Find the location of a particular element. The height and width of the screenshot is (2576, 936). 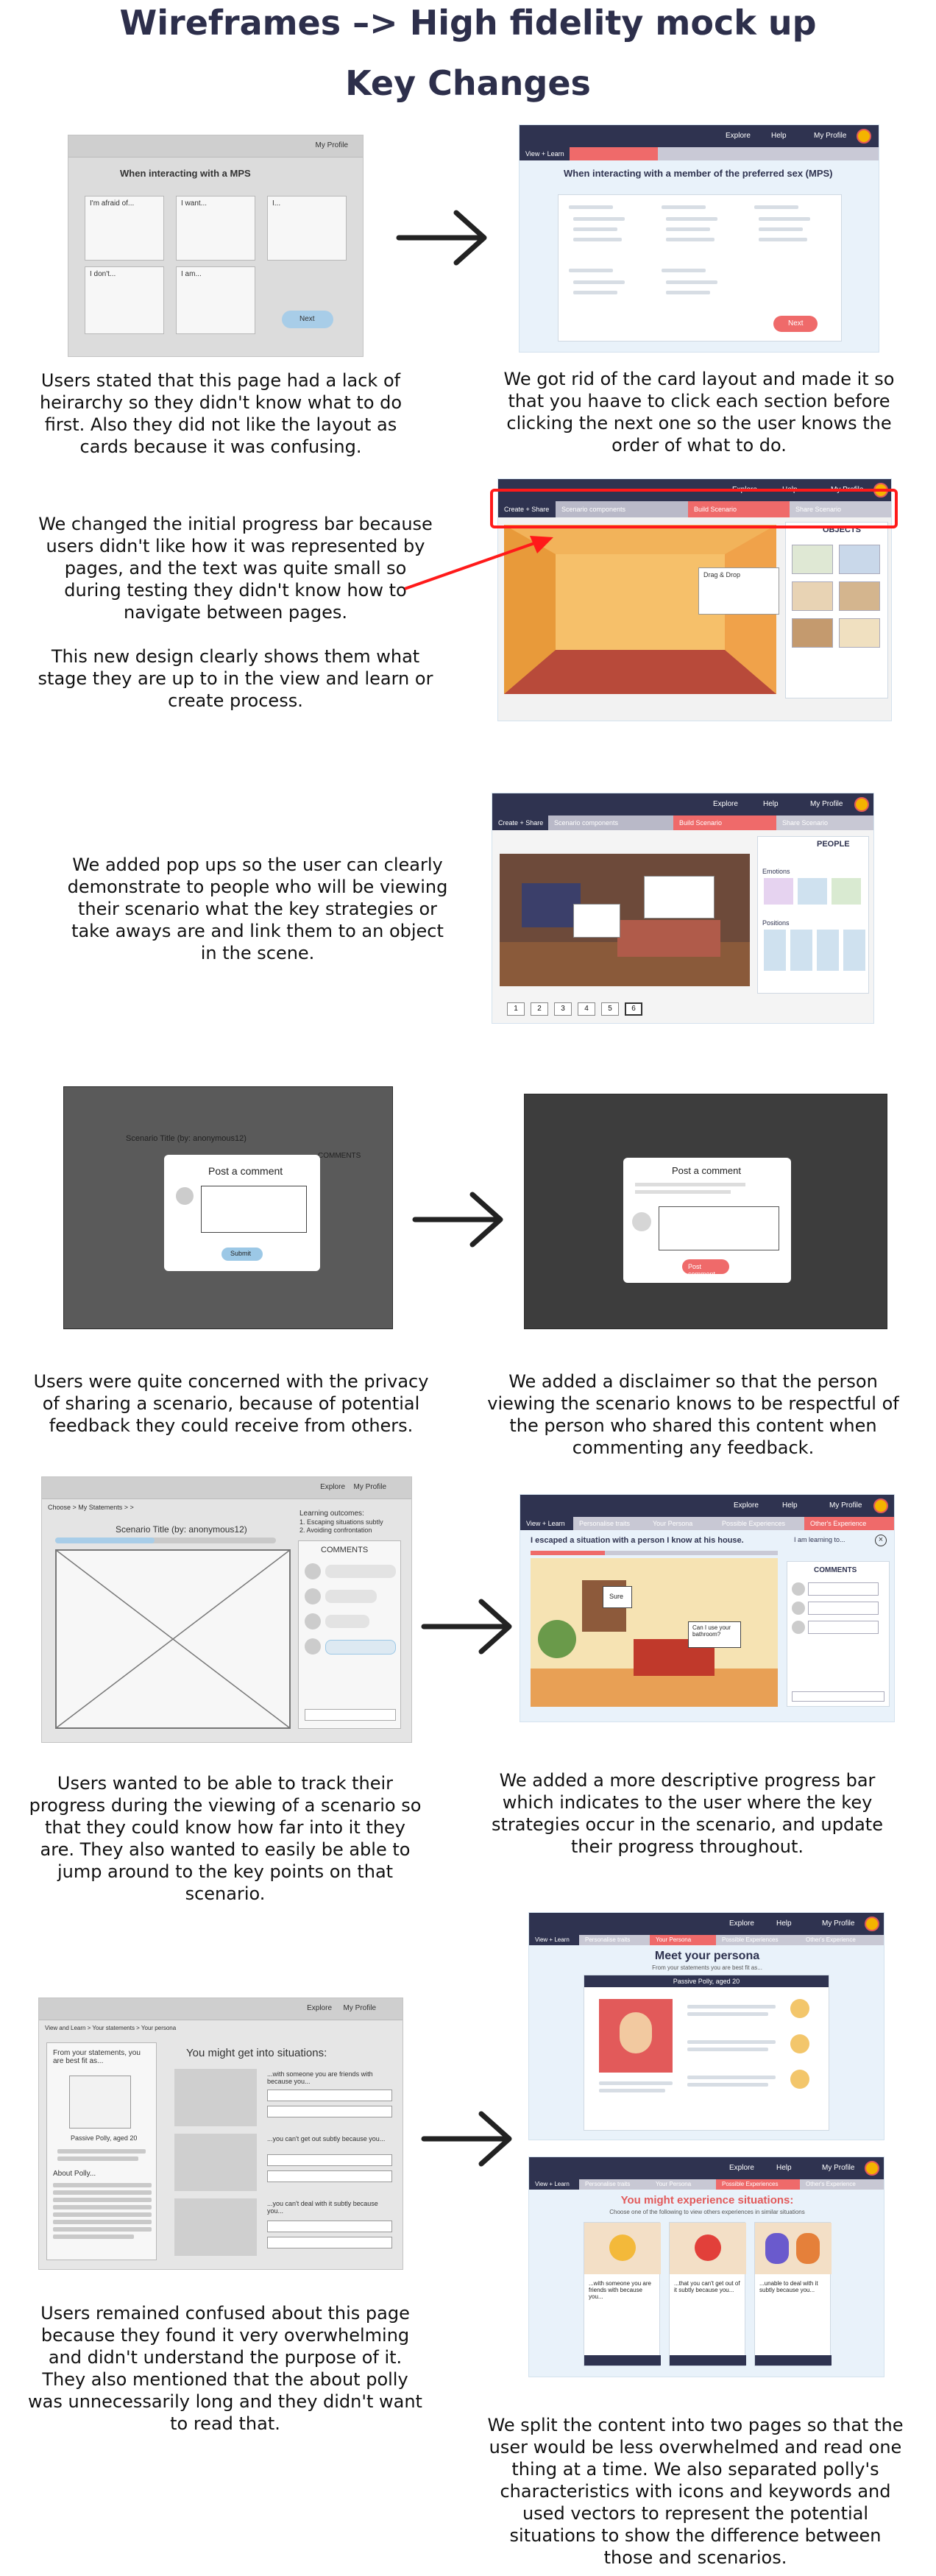

hifi-next-button: Next is located at coordinates (795, 324).